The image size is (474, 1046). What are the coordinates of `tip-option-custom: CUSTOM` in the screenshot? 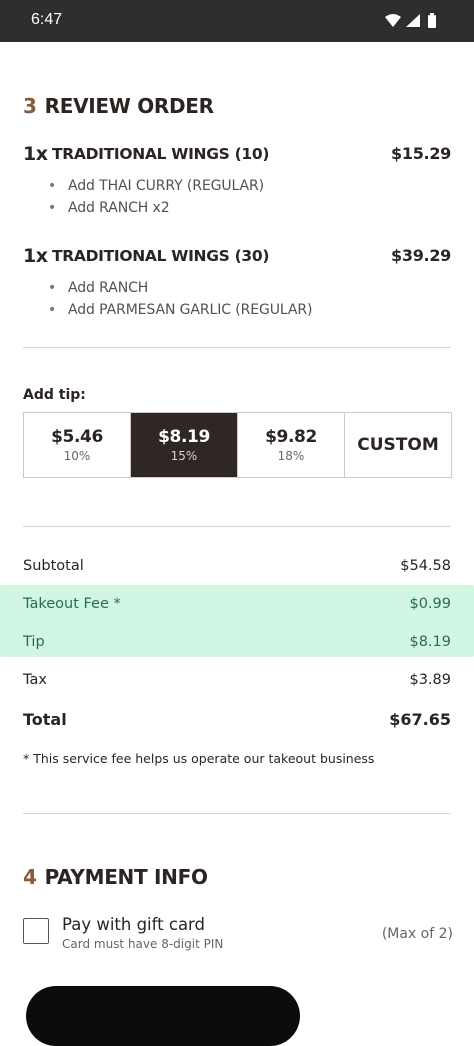 It's located at (398, 445).